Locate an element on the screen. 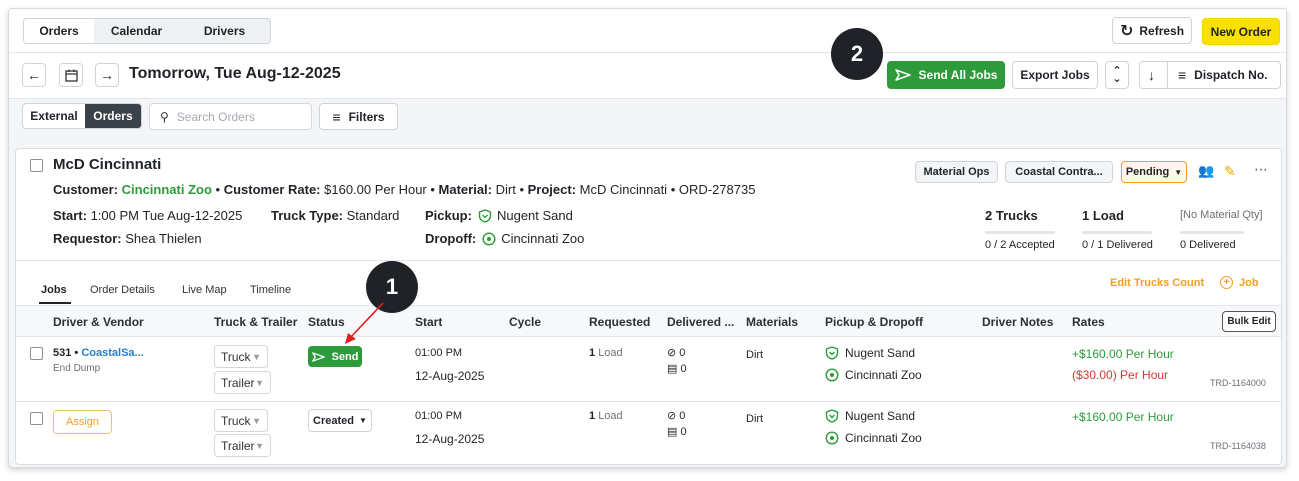 The width and height of the screenshot is (1299, 481). start-label: Start: is located at coordinates (70, 215).